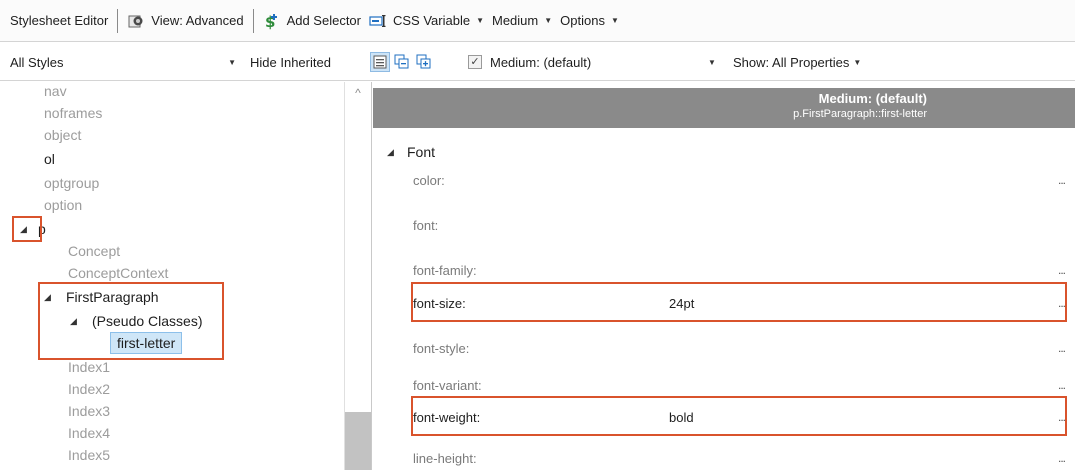  I want to click on hide-inherited-button: Hide Inherited, so click(290, 62).